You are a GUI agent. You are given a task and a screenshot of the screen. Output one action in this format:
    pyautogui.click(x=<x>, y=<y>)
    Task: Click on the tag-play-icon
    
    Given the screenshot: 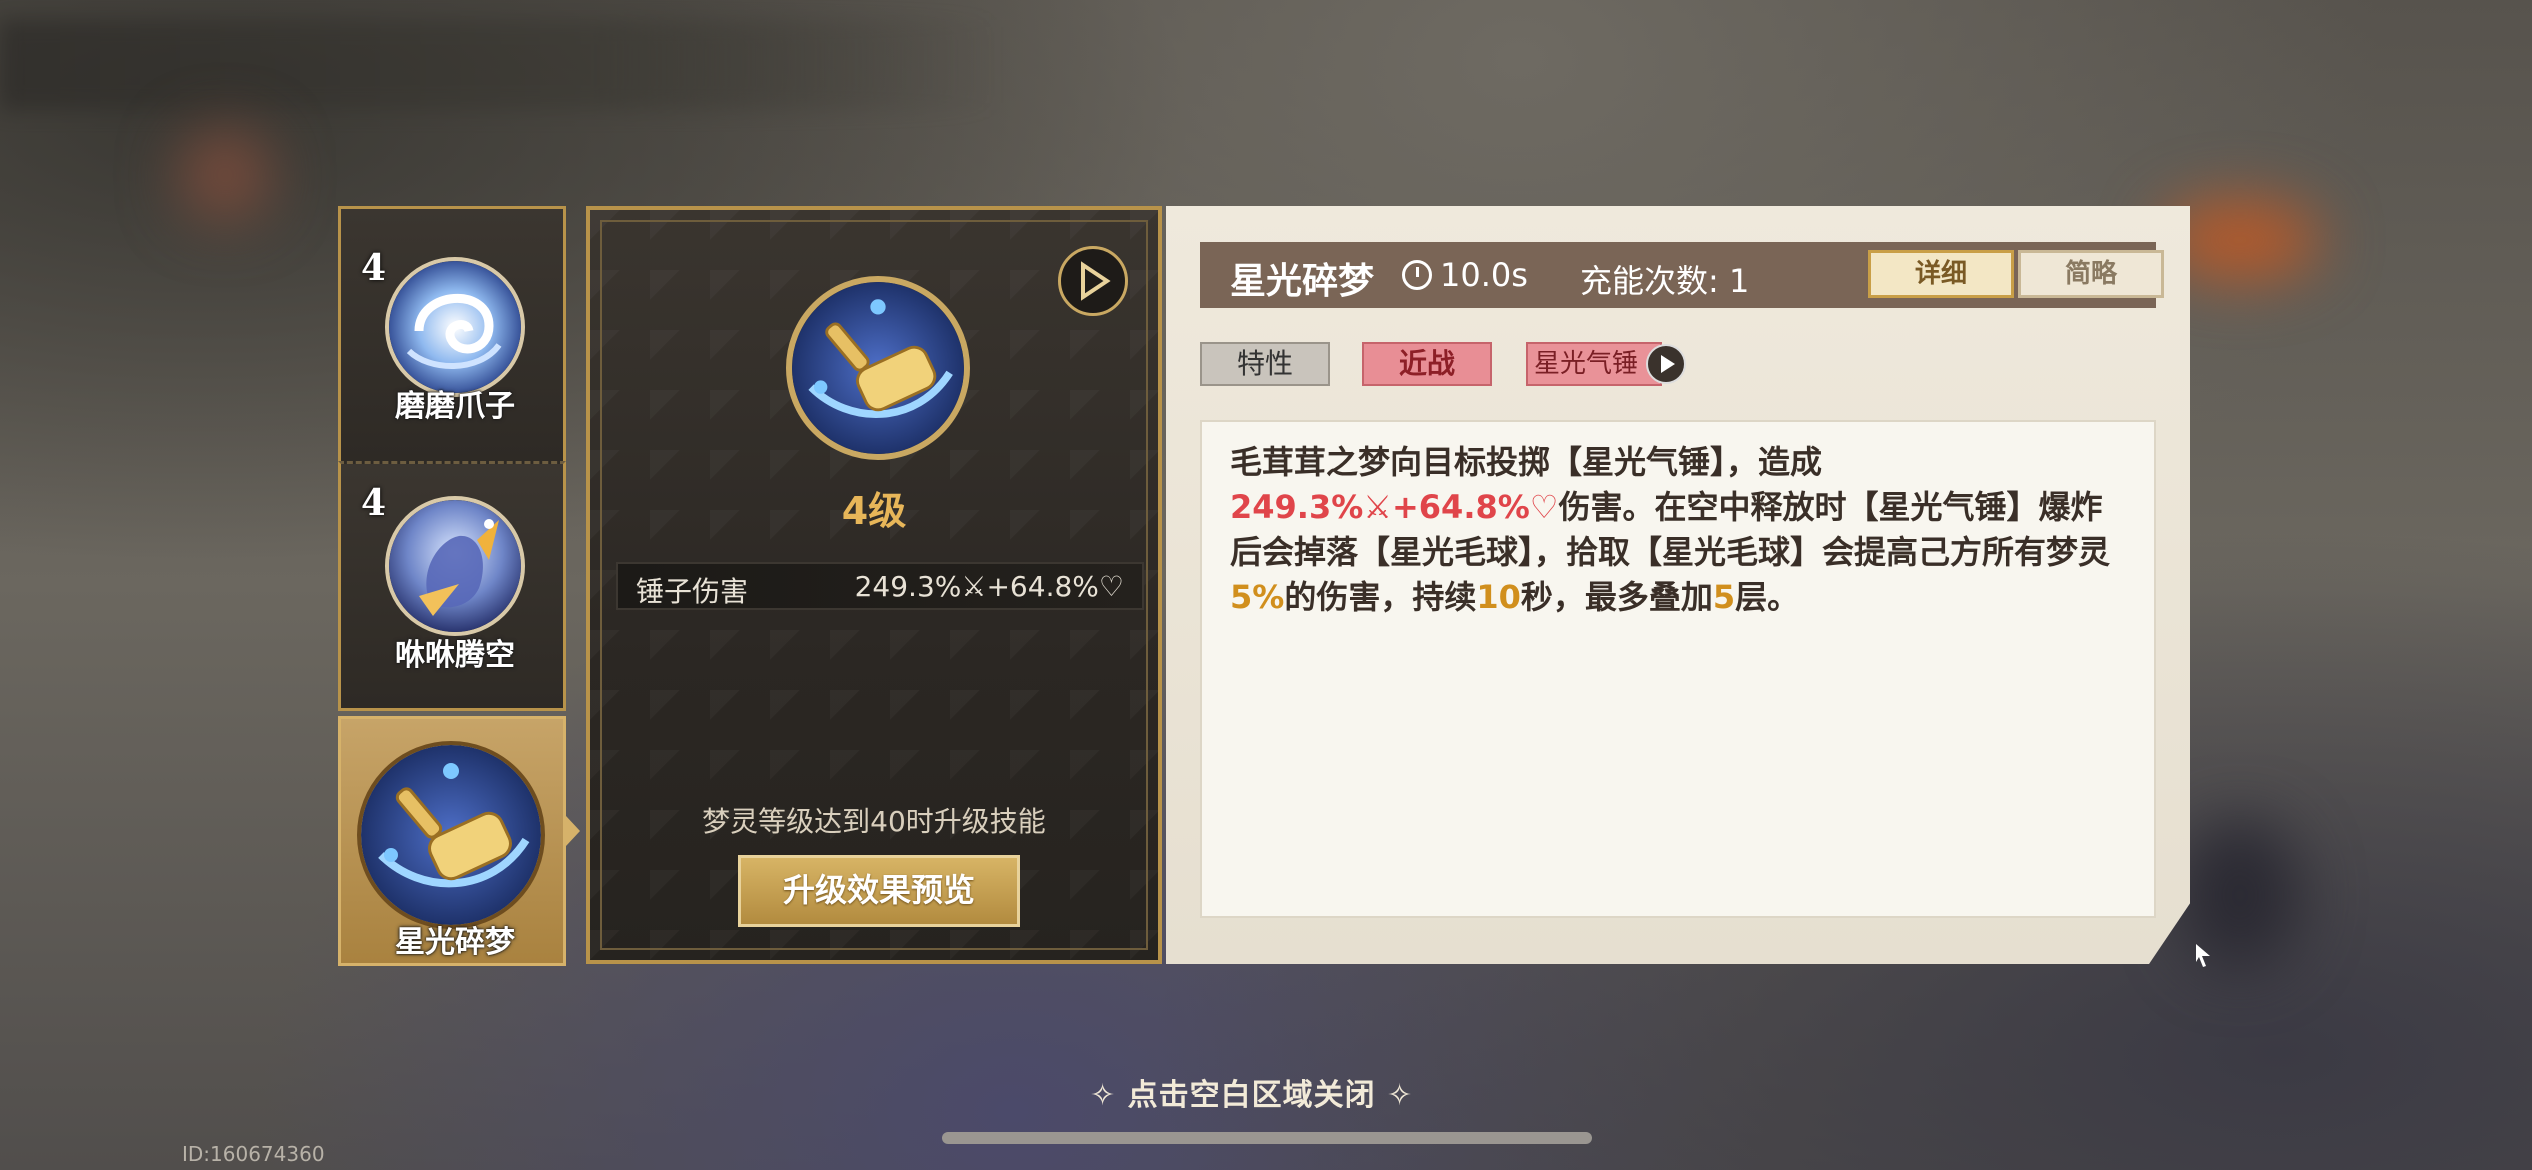 What is the action you would take?
    pyautogui.click(x=1666, y=364)
    